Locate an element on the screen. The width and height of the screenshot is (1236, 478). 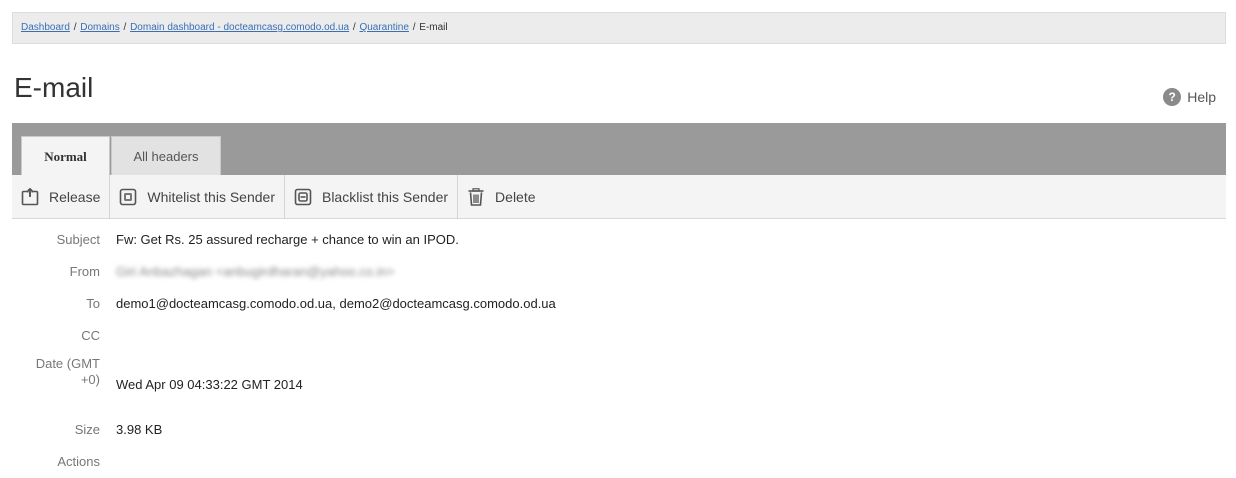
breadcrumb-link-domains: Domains is located at coordinates (99, 27).